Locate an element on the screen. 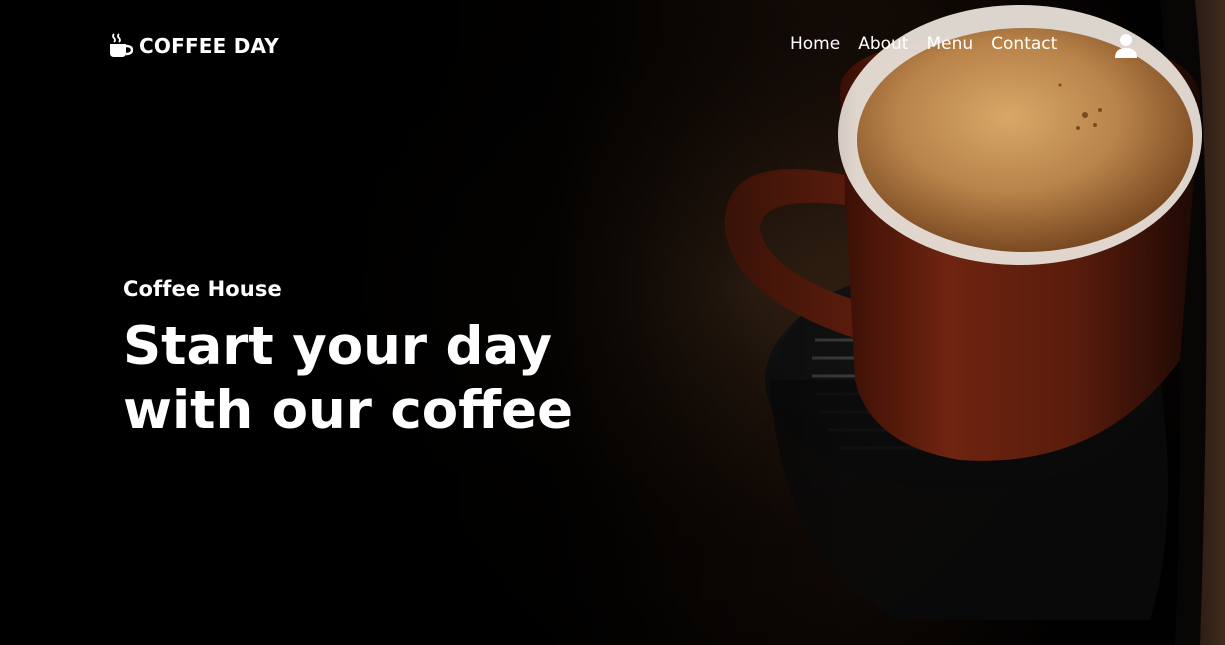  navbar: COFFEE DAY Home About Menu Contact is located at coordinates (612, 46).